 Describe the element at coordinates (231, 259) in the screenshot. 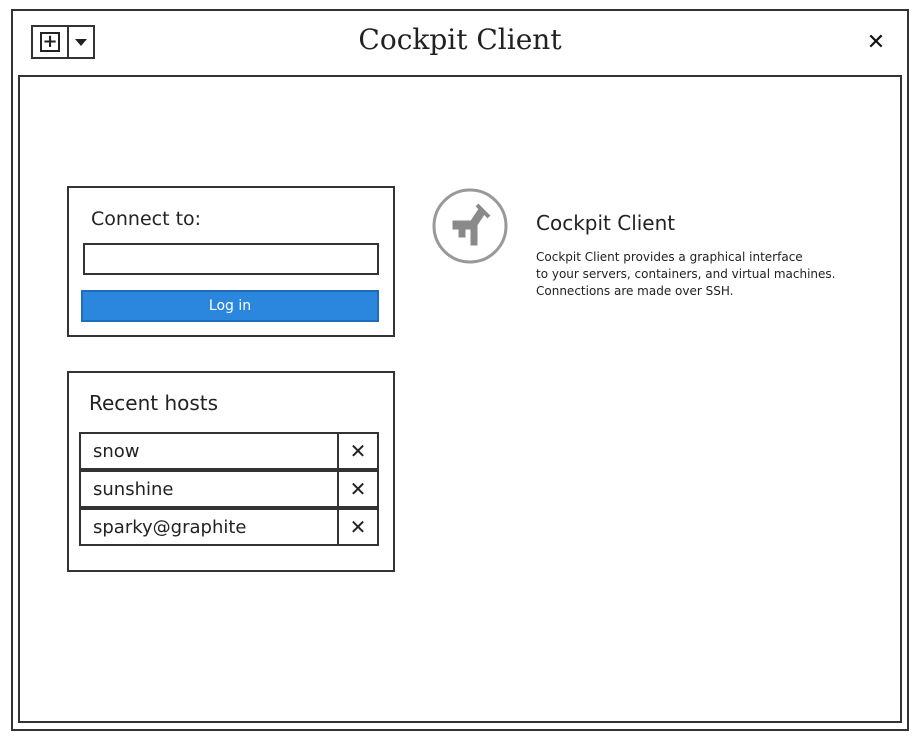

I see `host-input` at that location.